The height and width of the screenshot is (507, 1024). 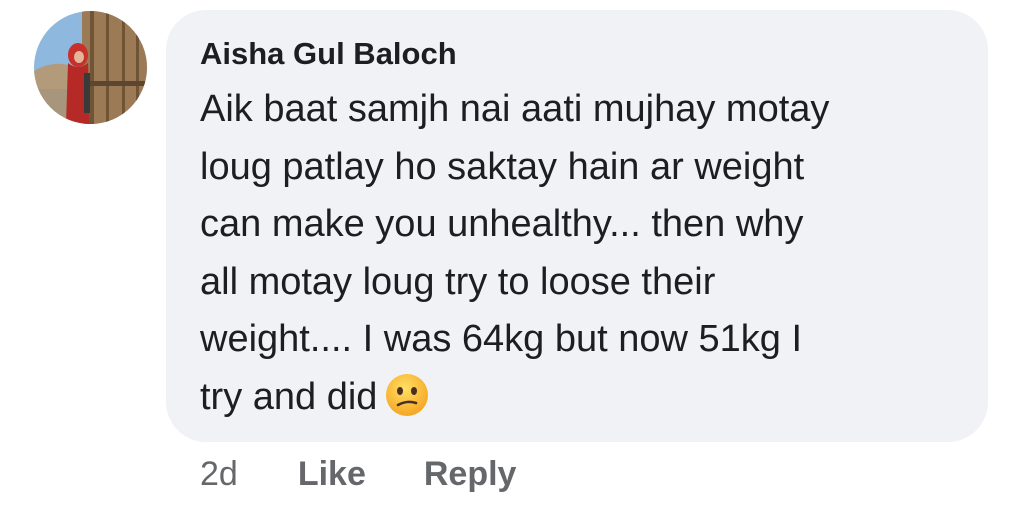 I want to click on avatar-photo, so click(x=90, y=67).